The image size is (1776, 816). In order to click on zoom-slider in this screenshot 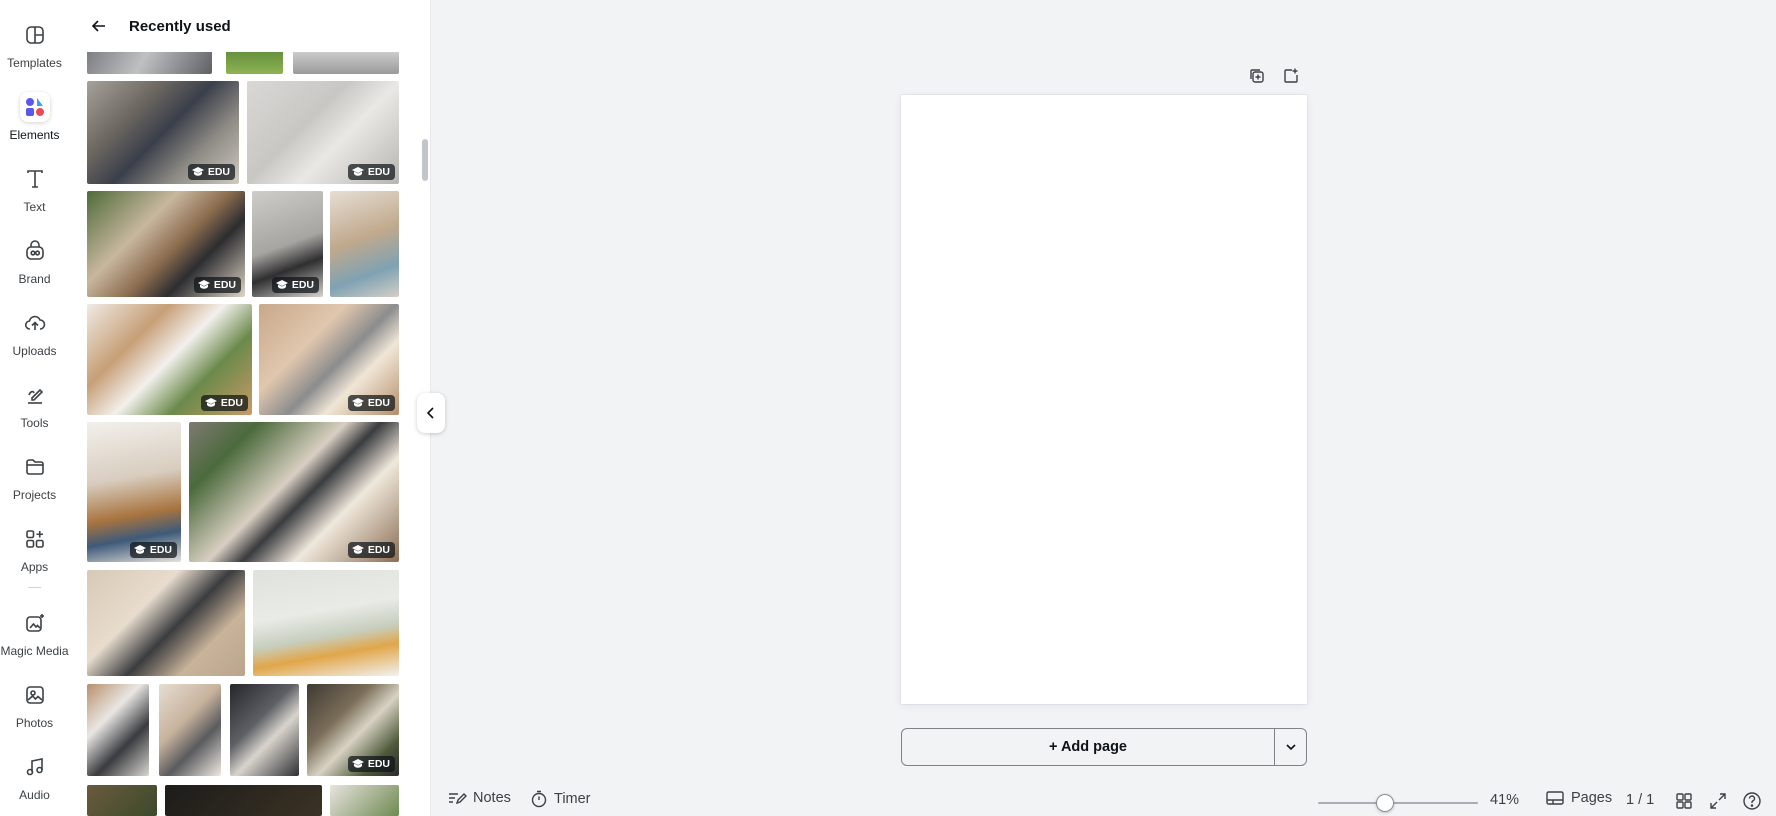, I will do `click(1398, 803)`.